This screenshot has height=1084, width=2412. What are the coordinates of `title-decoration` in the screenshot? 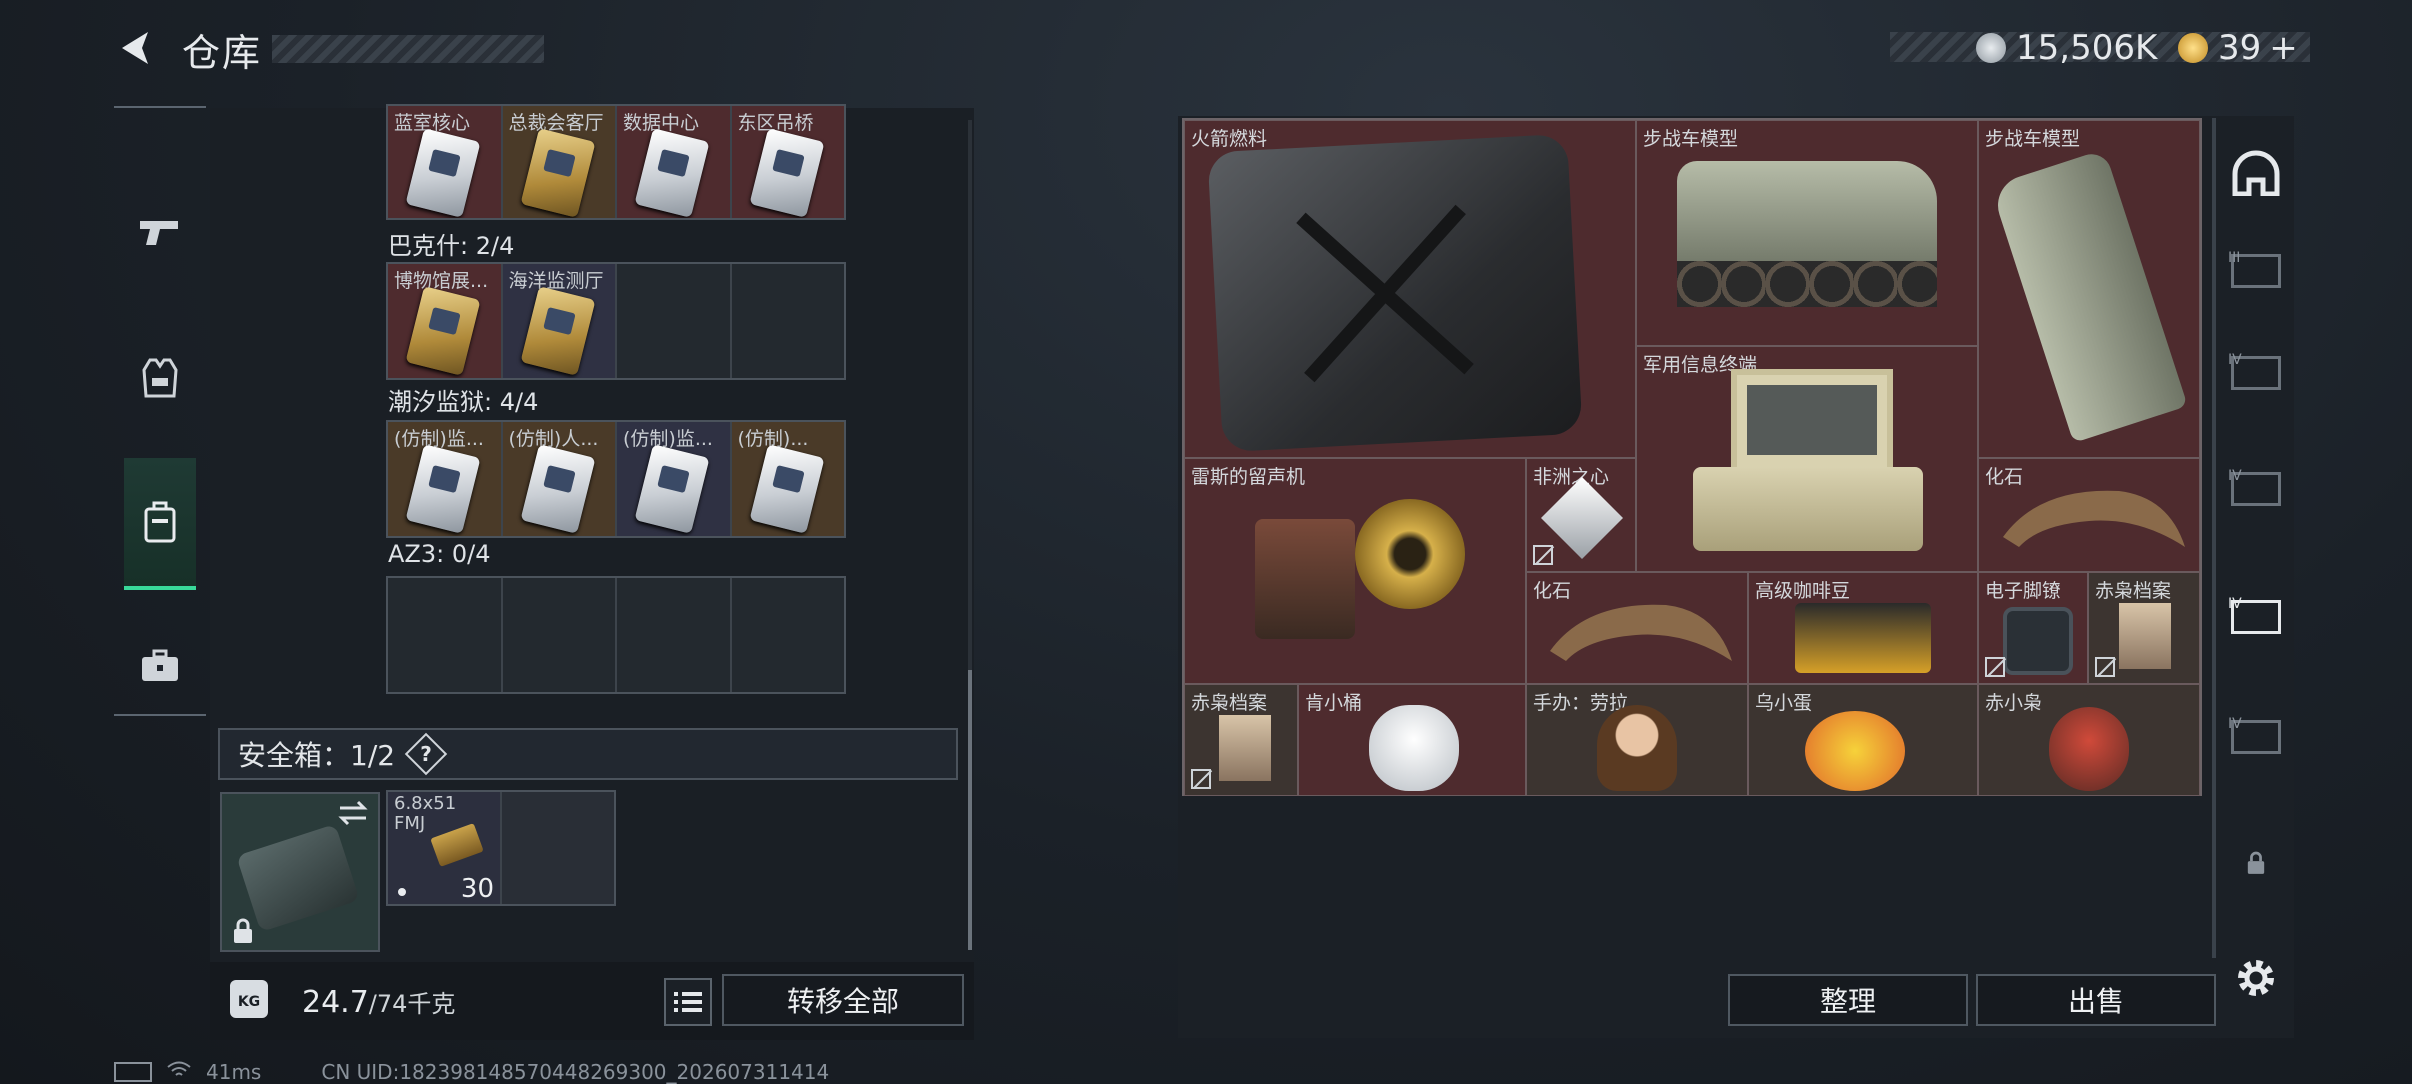 It's located at (408, 49).